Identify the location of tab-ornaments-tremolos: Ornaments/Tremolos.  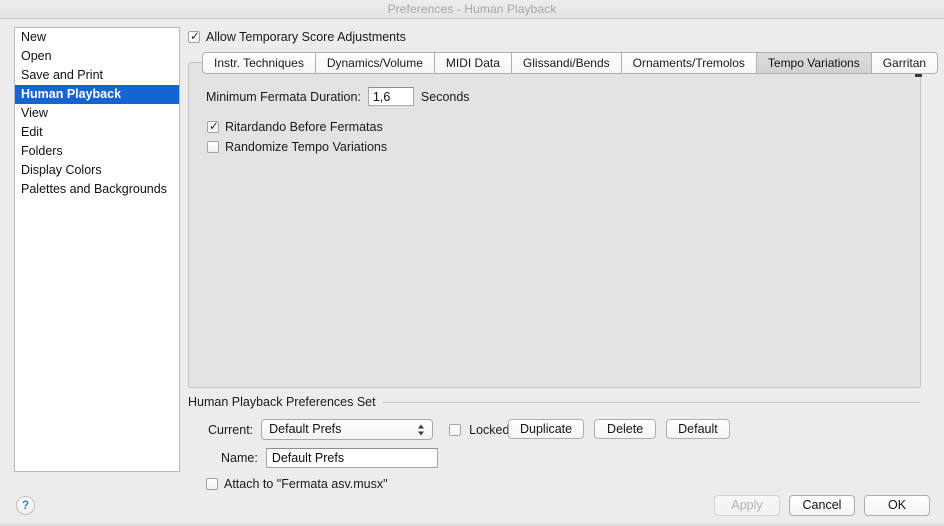
(689, 63).